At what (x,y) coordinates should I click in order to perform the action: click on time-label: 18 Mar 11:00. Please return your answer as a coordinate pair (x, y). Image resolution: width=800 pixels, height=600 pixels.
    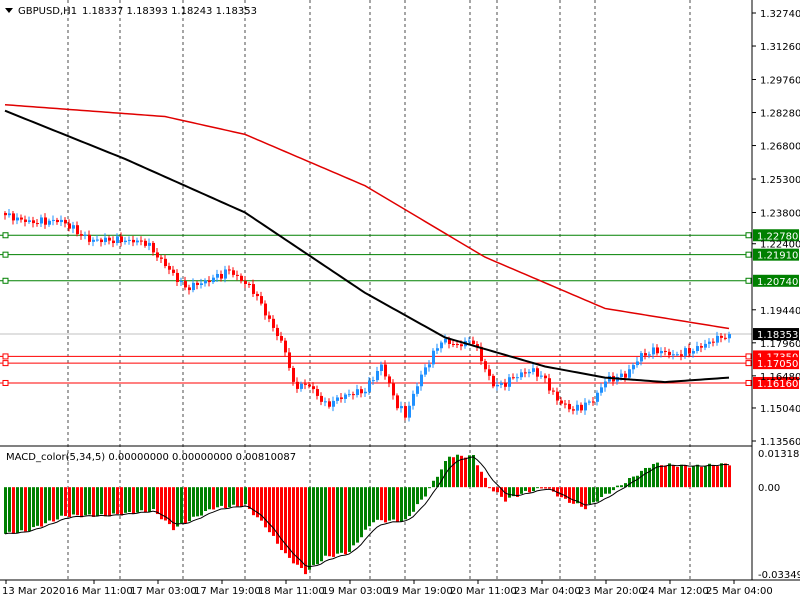
    Looking at the image, I should click on (291, 591).